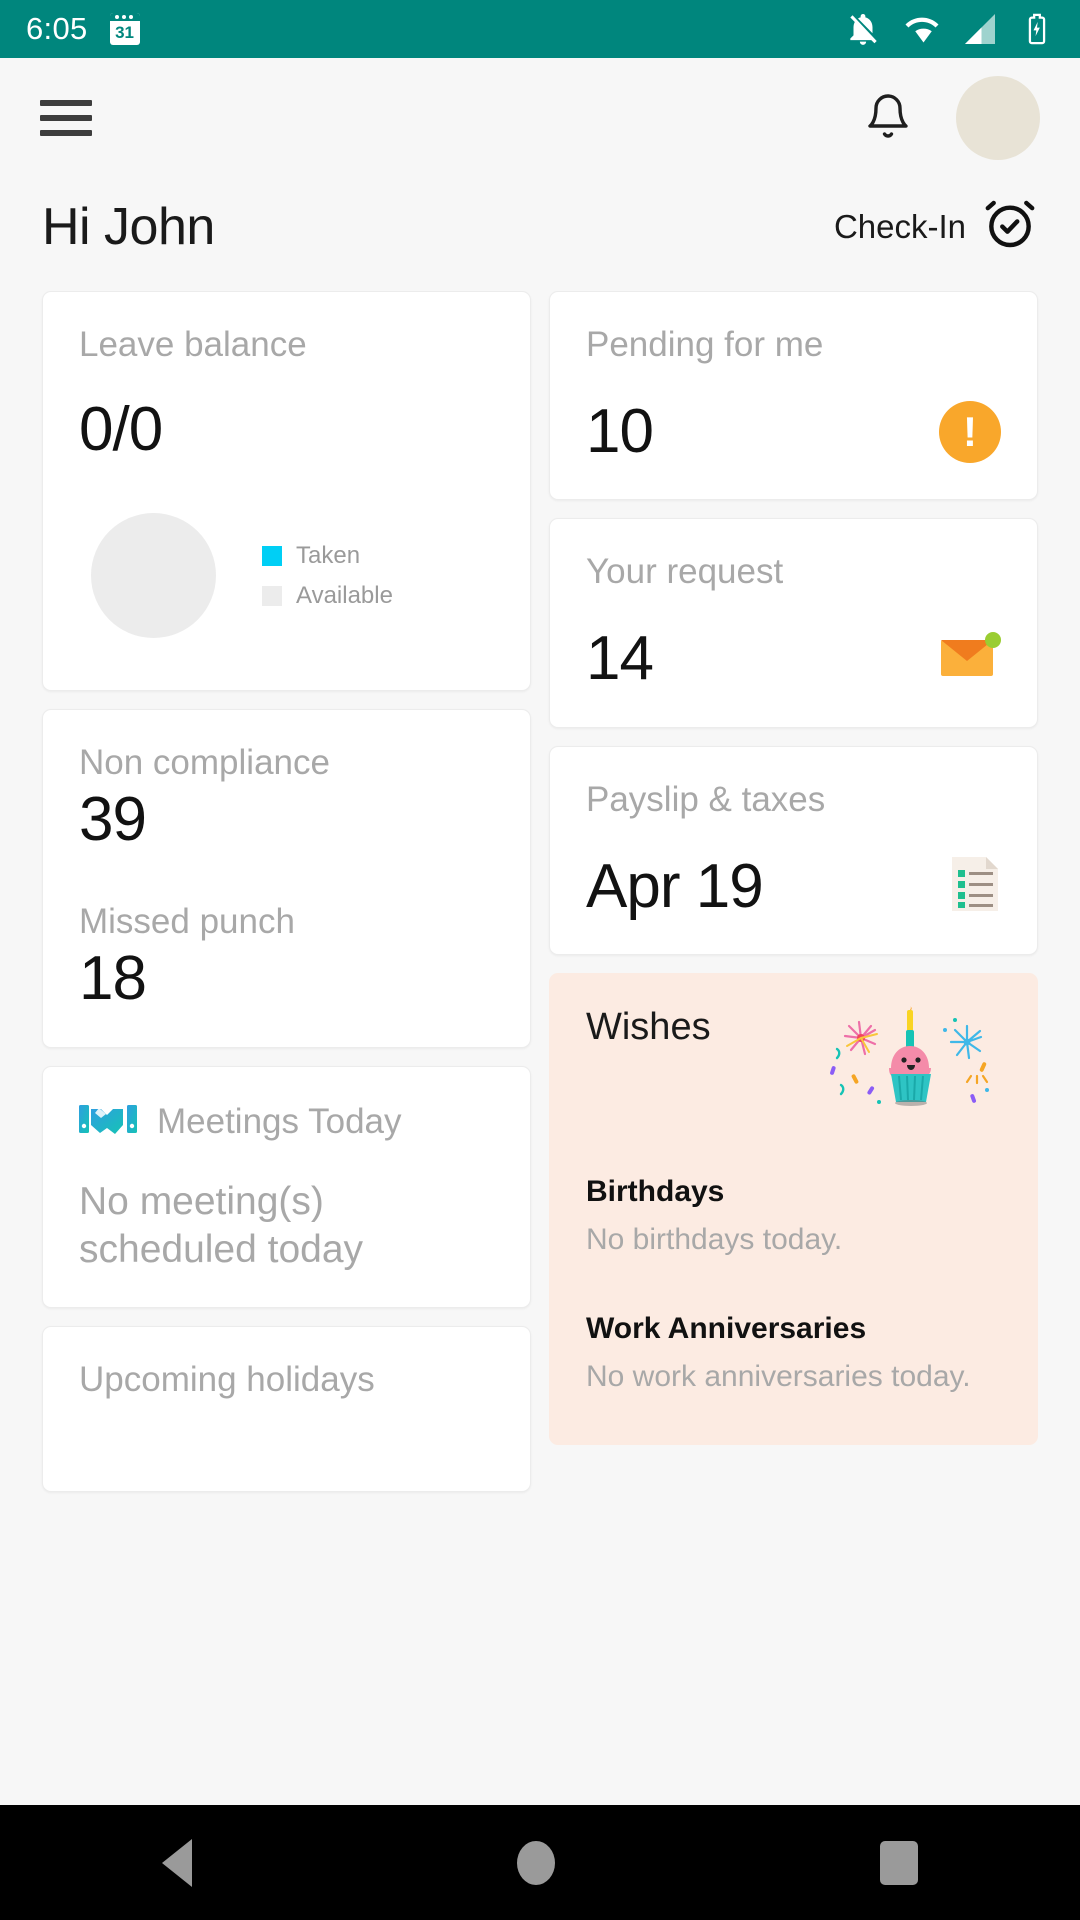  Describe the element at coordinates (1010, 226) in the screenshot. I see `alarm-check-icon` at that location.